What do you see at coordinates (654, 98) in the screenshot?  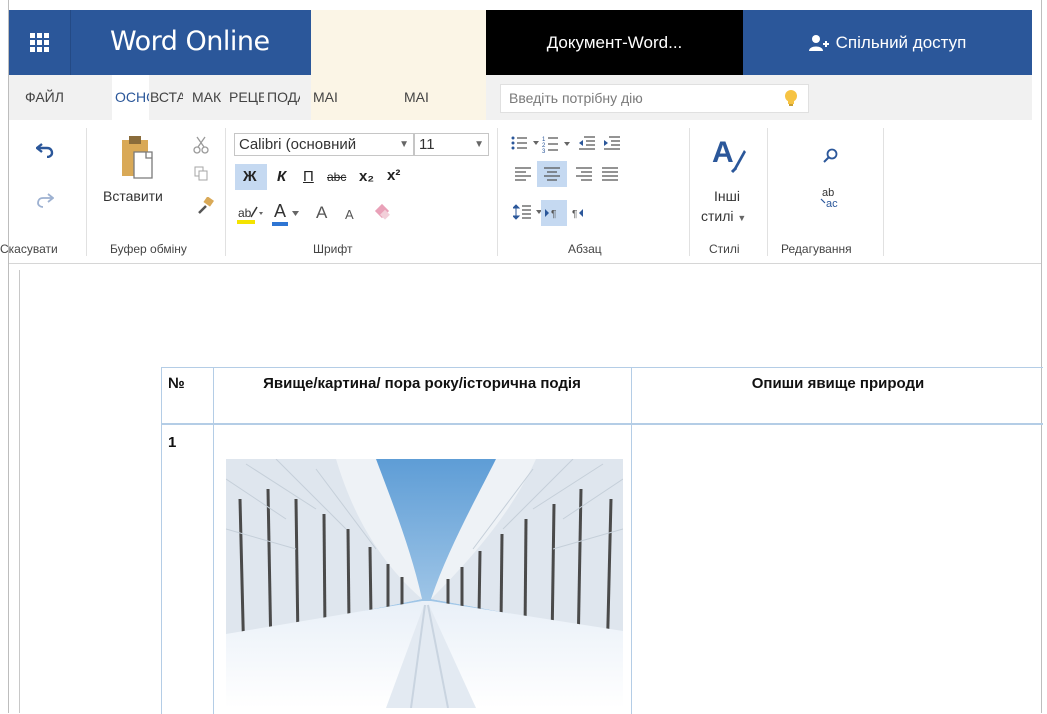 I see `tell-me-input: Введіть потрібну дію` at bounding box center [654, 98].